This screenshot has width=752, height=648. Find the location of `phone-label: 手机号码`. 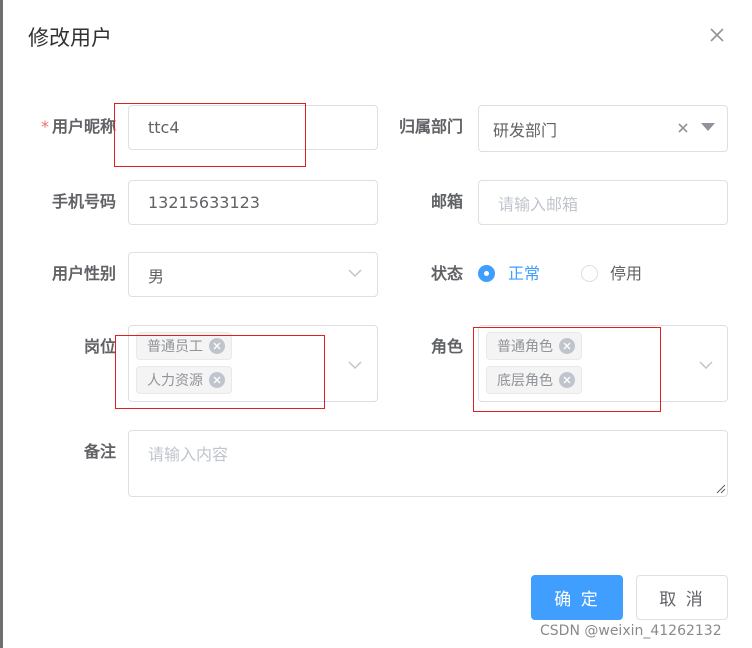

phone-label: 手机号码 is located at coordinates (83, 201).